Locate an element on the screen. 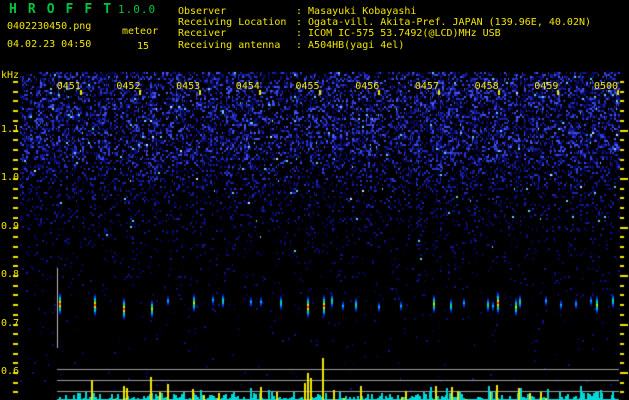  info-value: : Masayuki Kobayashi is located at coordinates (356, 11).